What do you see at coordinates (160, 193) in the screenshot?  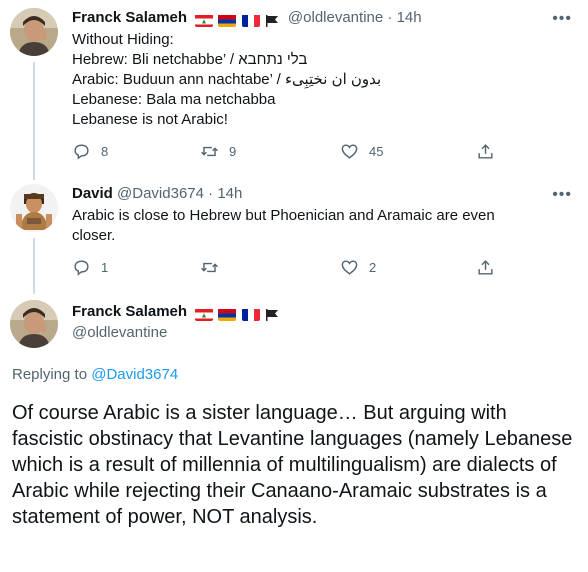 I see `author-handle: @David3674` at bounding box center [160, 193].